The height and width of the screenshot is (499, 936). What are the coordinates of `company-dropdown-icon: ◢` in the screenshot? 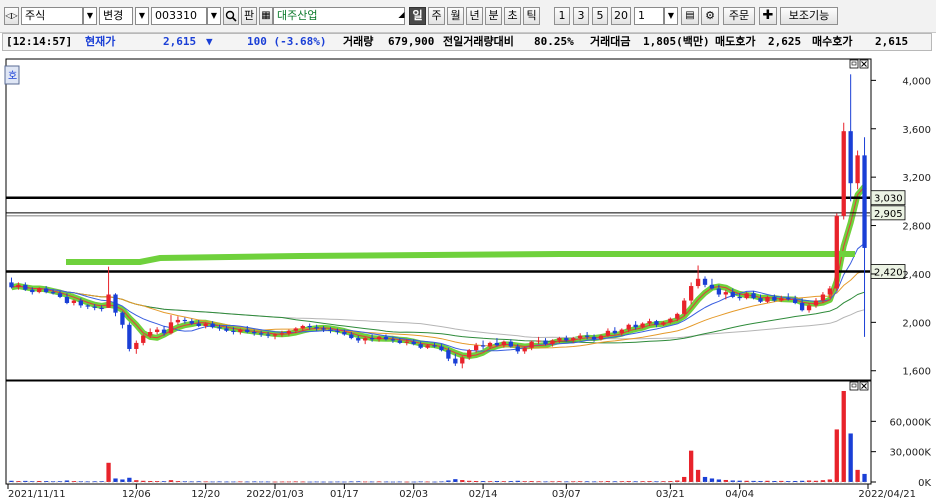 It's located at (401, 16).